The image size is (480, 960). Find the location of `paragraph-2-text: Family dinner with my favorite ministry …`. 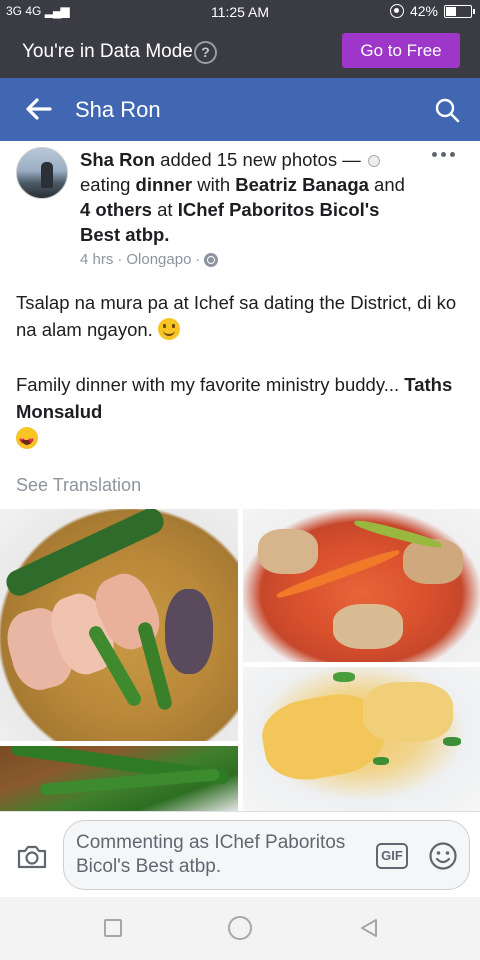

paragraph-2-text: Family dinner with my favorite ministry … is located at coordinates (210, 384).